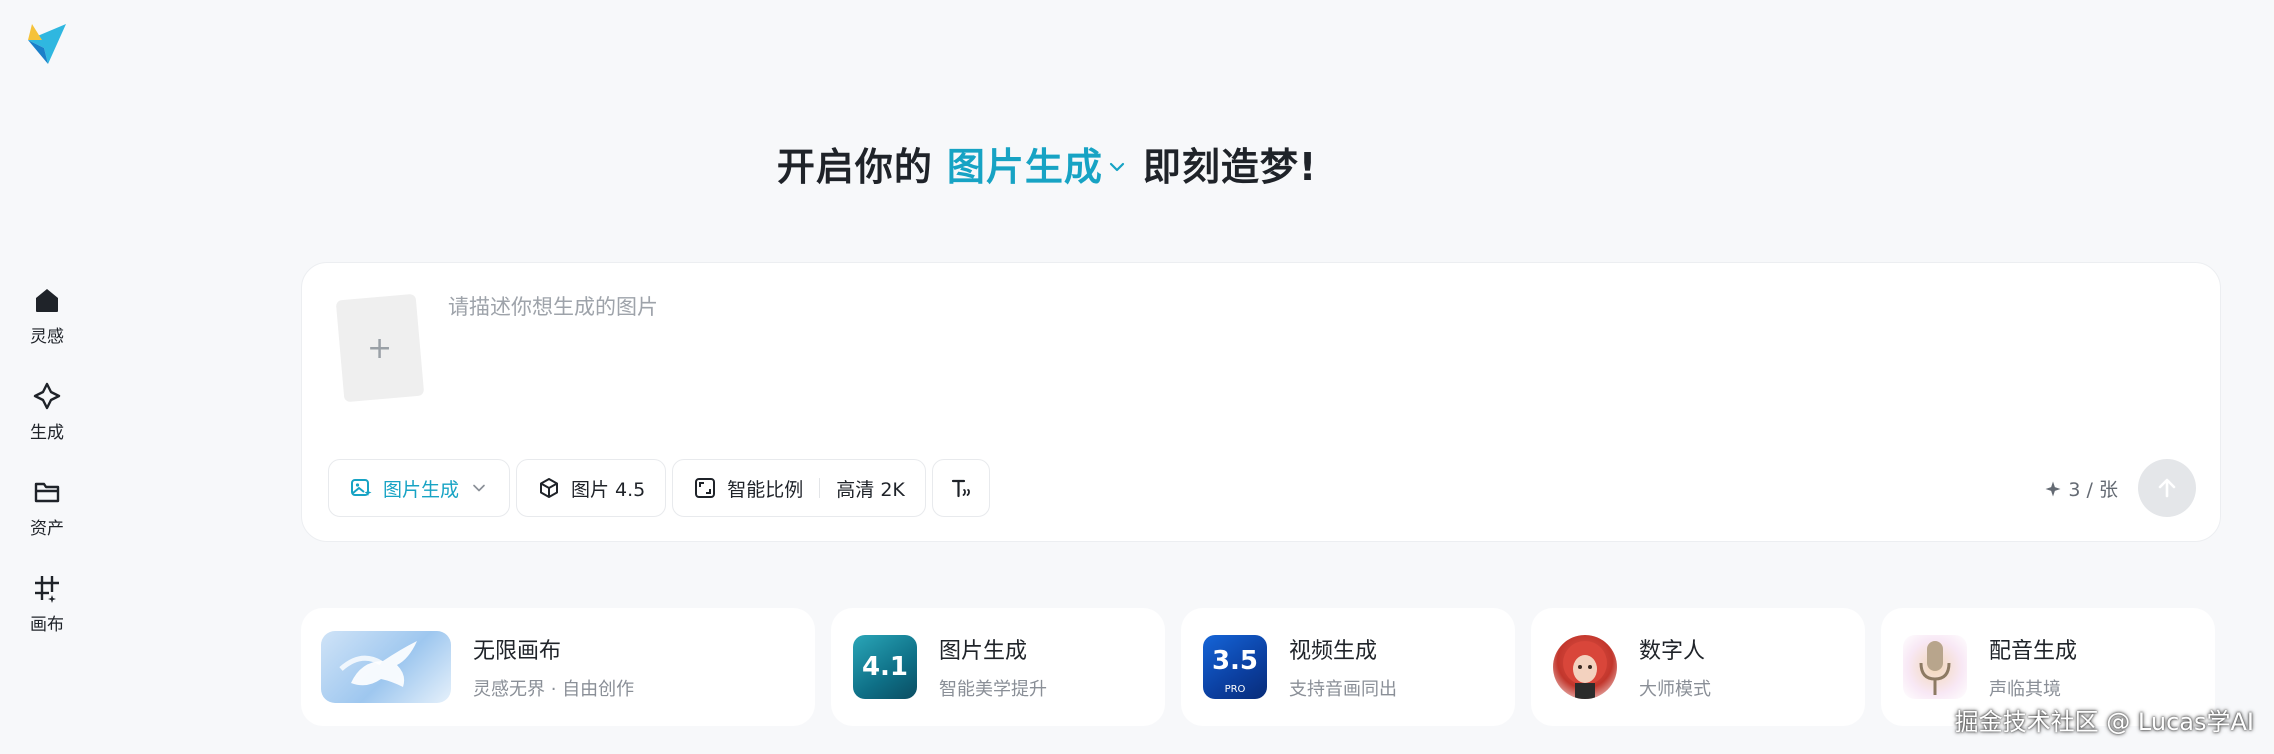 This screenshot has height=754, width=2274. I want to click on model-selector: 图片 4.5, so click(591, 488).